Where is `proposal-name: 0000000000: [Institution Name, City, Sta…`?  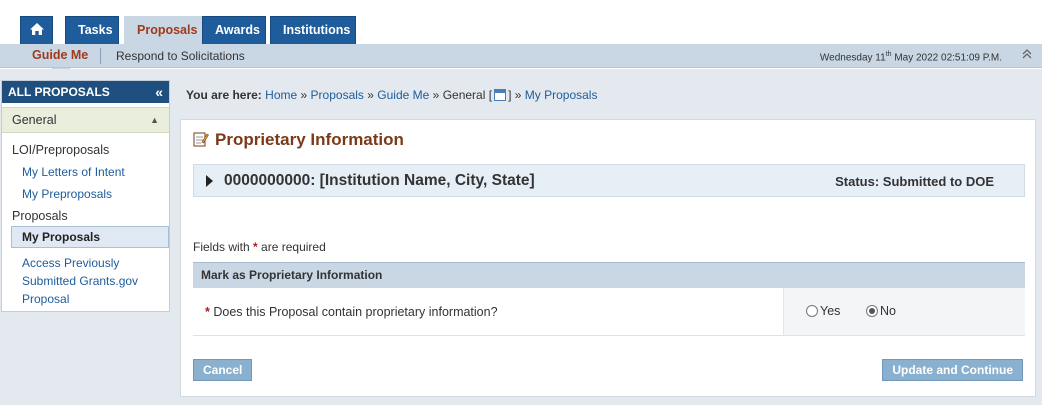 proposal-name: 0000000000: [Institution Name, City, Sta… is located at coordinates (379, 180).